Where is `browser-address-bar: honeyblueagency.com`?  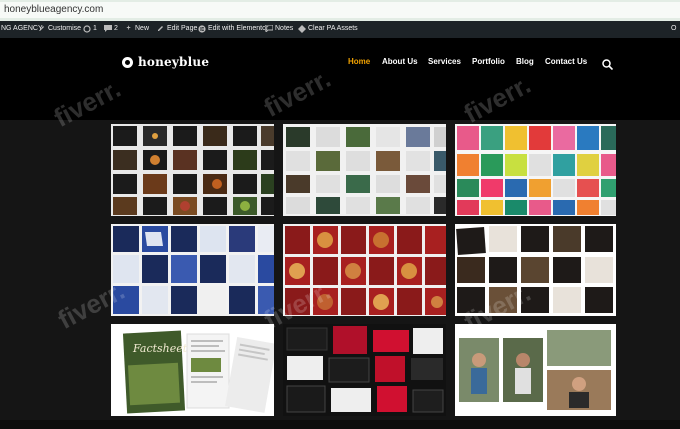
browser-address-bar: honeyblueagency.com is located at coordinates (340, 10).